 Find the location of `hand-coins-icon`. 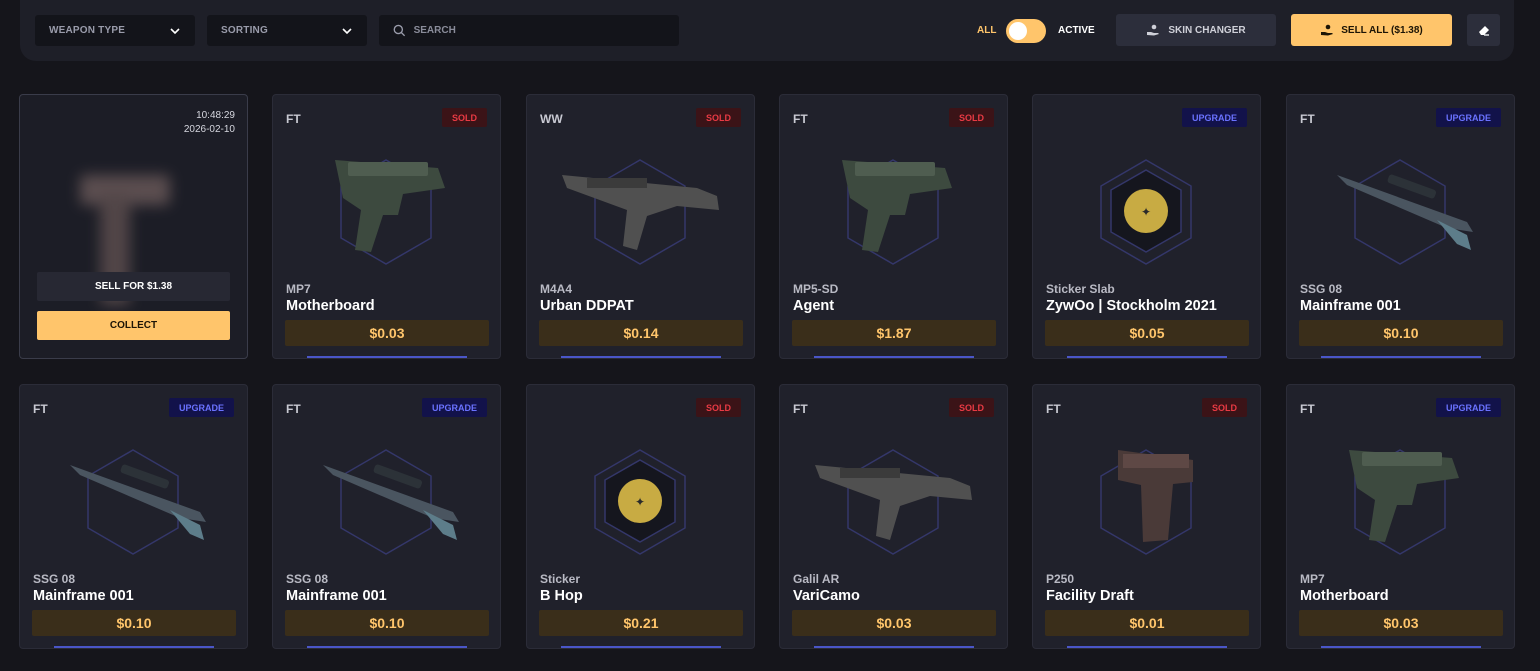

hand-coins-icon is located at coordinates (1327, 30).